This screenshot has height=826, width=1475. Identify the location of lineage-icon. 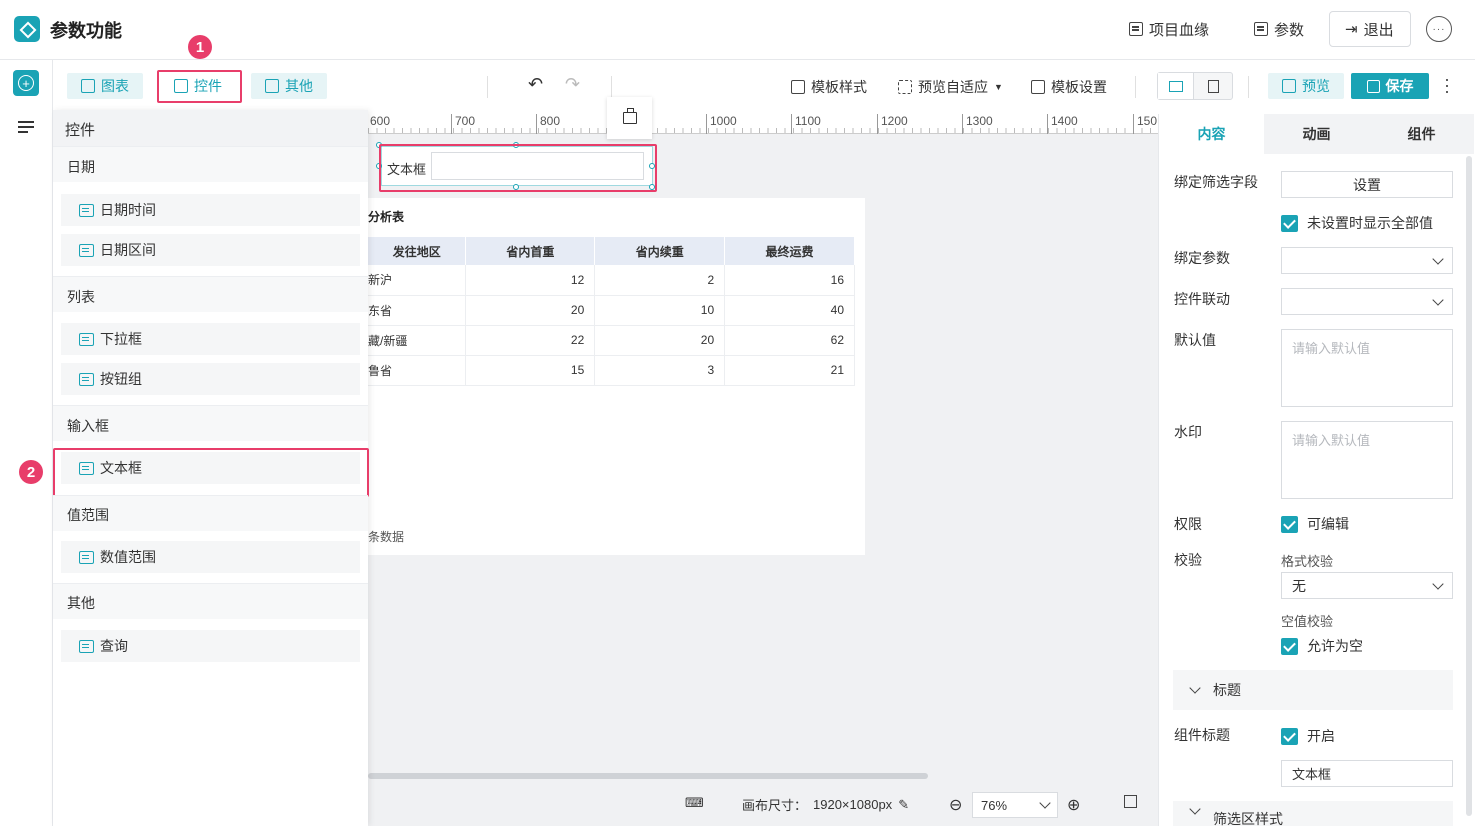
(1136, 29).